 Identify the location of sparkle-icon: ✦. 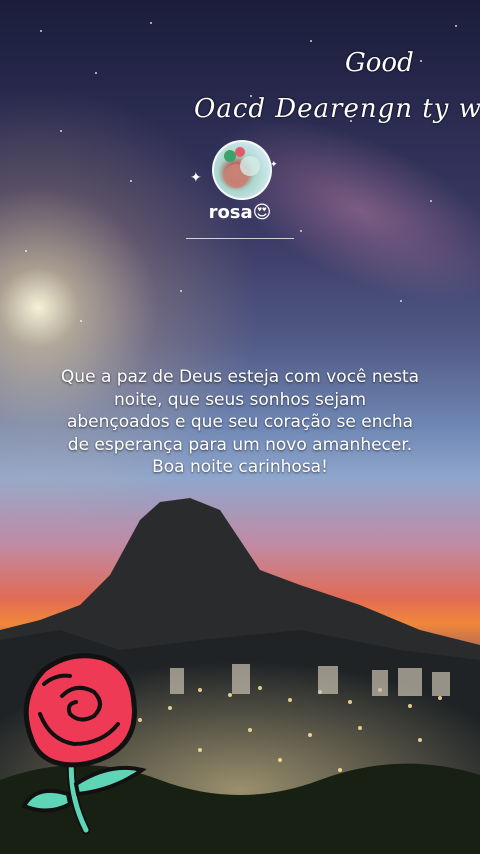
(196, 178).